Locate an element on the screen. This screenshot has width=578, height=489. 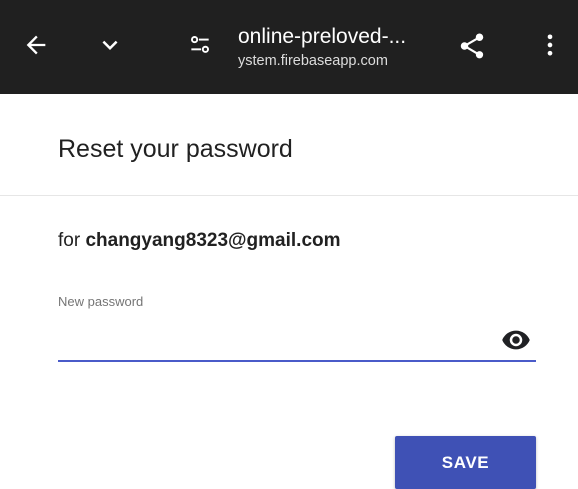
save-button: SAVE is located at coordinates (465, 462).